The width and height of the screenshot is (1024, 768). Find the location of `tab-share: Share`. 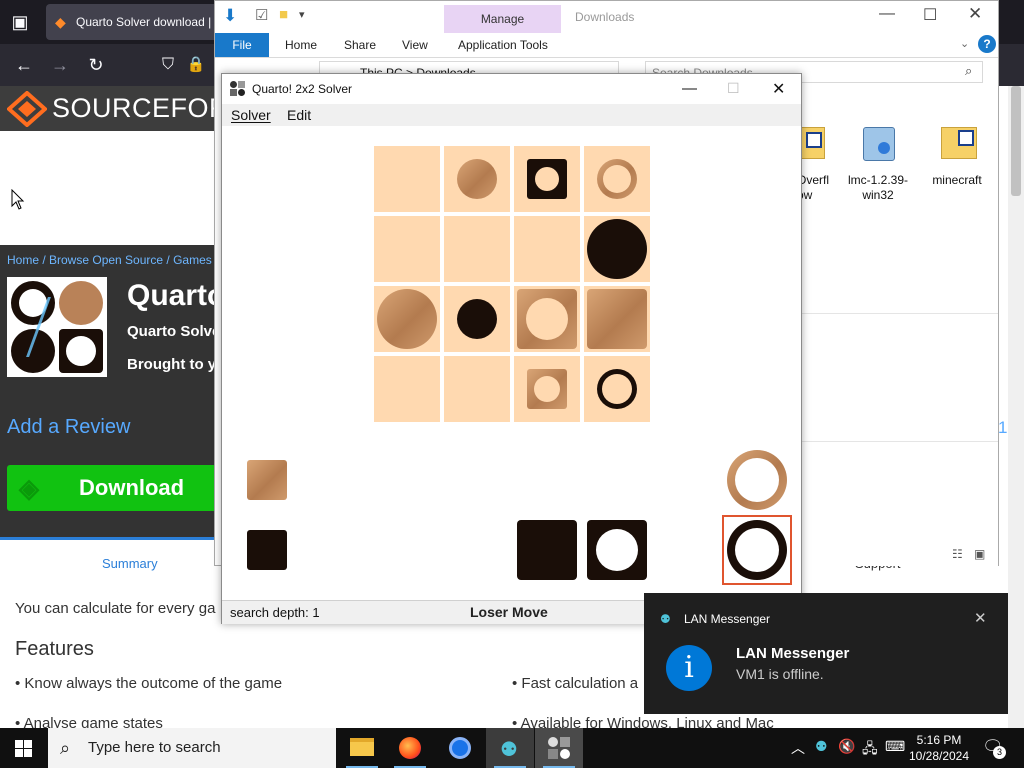

tab-share: Share is located at coordinates (360, 45).